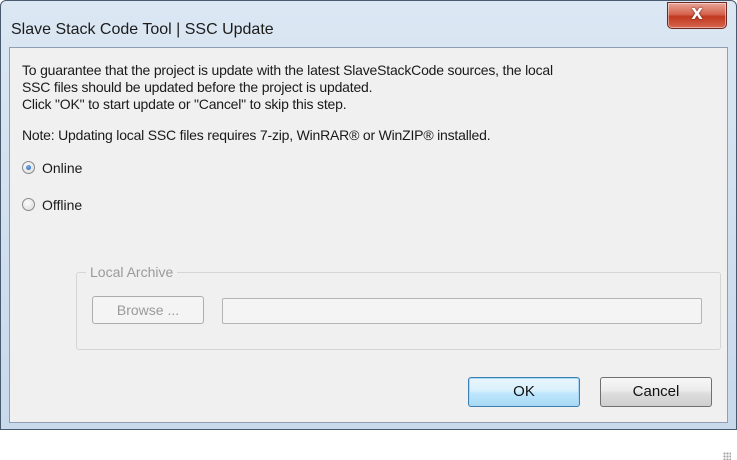 The height and width of the screenshot is (460, 737). Describe the element at coordinates (28, 167) in the screenshot. I see `online-radio-button` at that location.